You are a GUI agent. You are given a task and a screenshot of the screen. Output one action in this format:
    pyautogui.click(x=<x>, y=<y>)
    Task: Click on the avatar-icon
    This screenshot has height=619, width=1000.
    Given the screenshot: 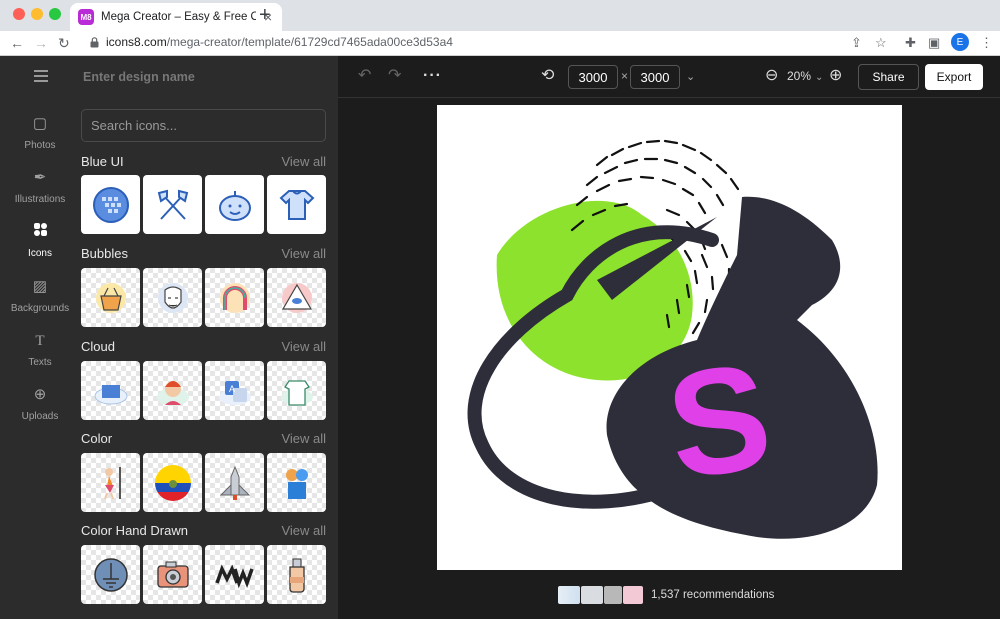 What is the action you would take?
    pyautogui.click(x=172, y=390)
    